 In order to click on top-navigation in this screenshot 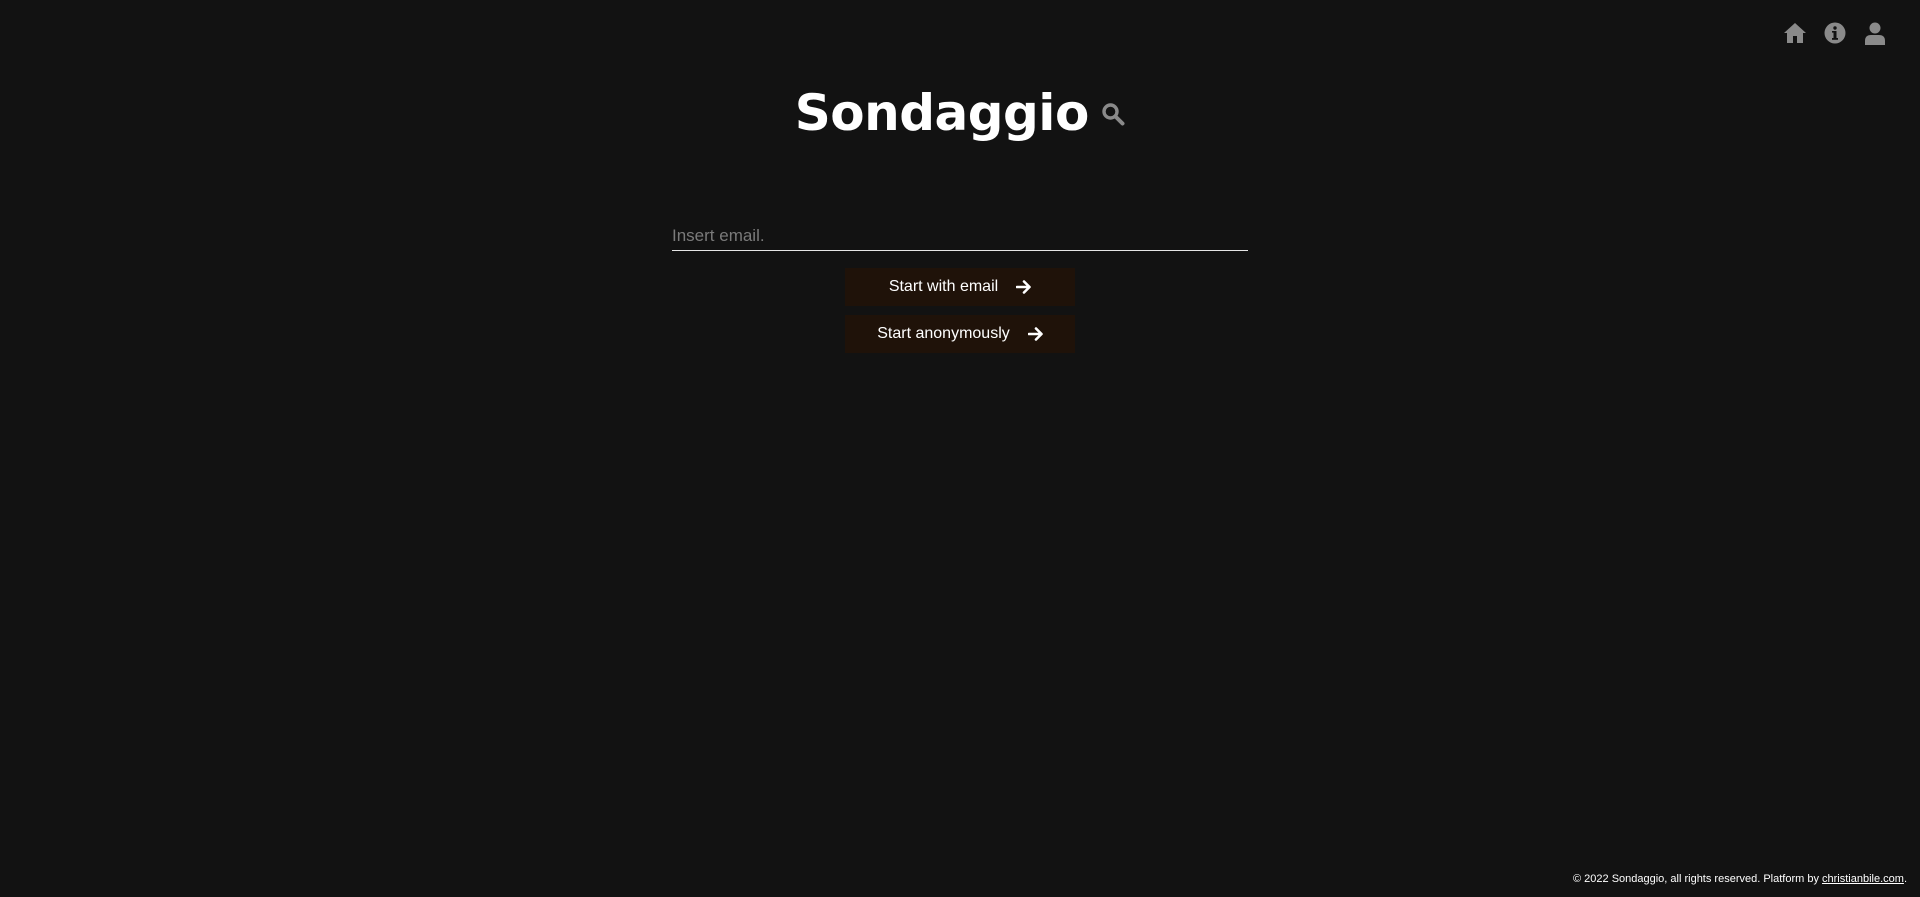, I will do `click(1835, 33)`.